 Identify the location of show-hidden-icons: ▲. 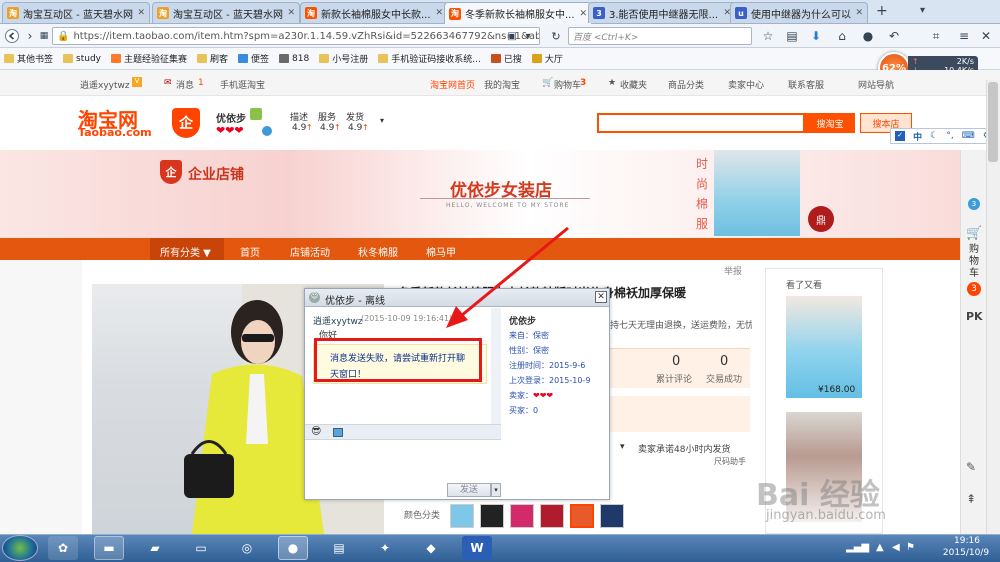
(880, 547).